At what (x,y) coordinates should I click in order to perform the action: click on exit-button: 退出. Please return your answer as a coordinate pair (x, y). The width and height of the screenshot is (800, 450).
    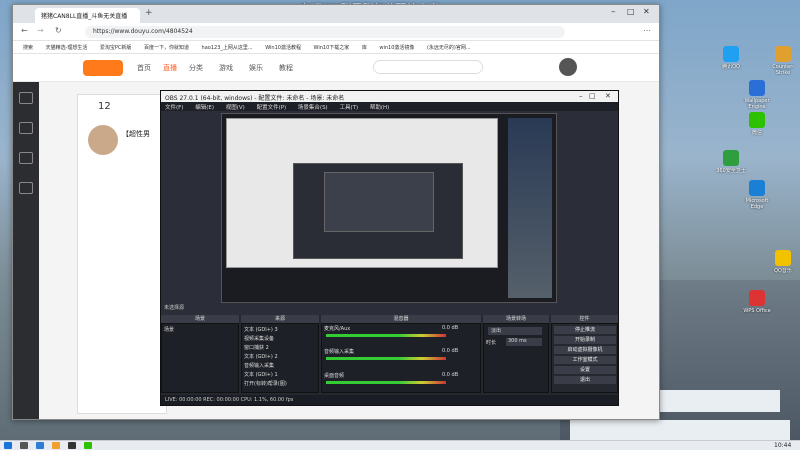
    Looking at the image, I should click on (585, 380).